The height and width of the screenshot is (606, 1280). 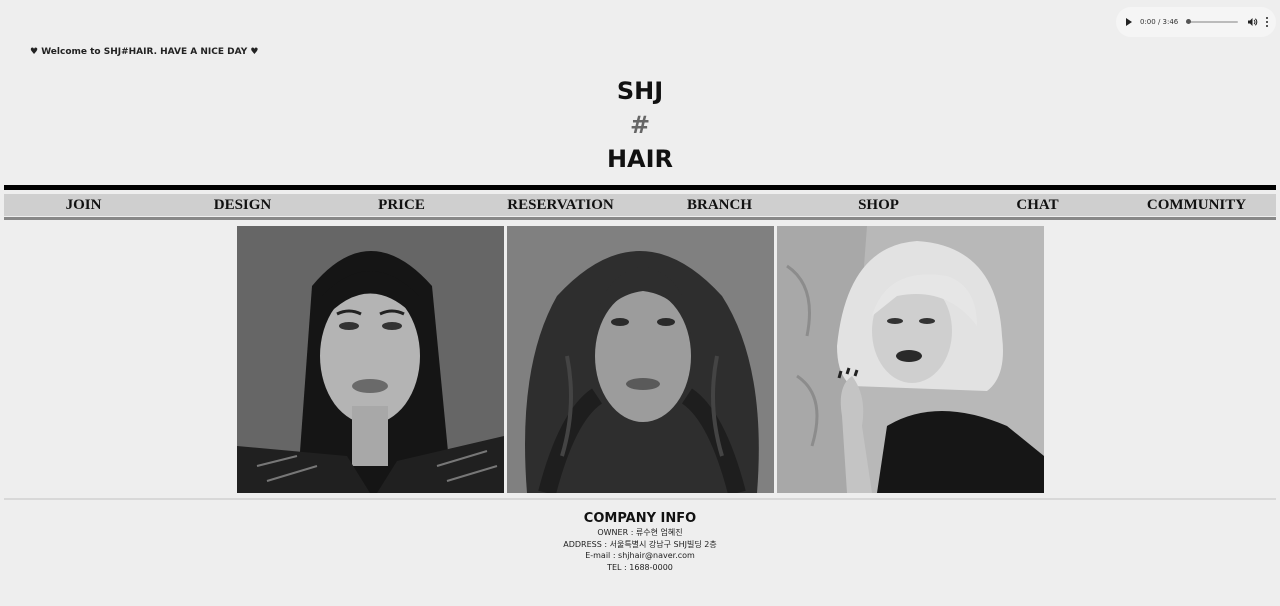 I want to click on seek-knob, so click(x=1189, y=21).